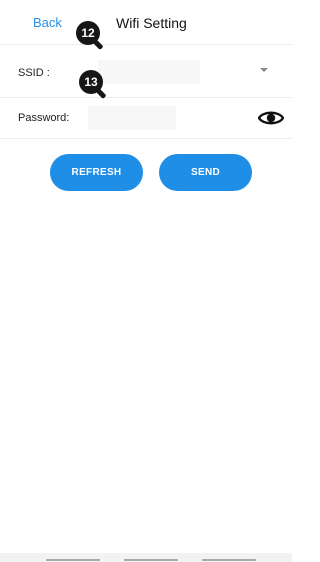 Image resolution: width=320 pixels, height=562 pixels. Describe the element at coordinates (149, 72) in the screenshot. I see `ssid-select` at that location.